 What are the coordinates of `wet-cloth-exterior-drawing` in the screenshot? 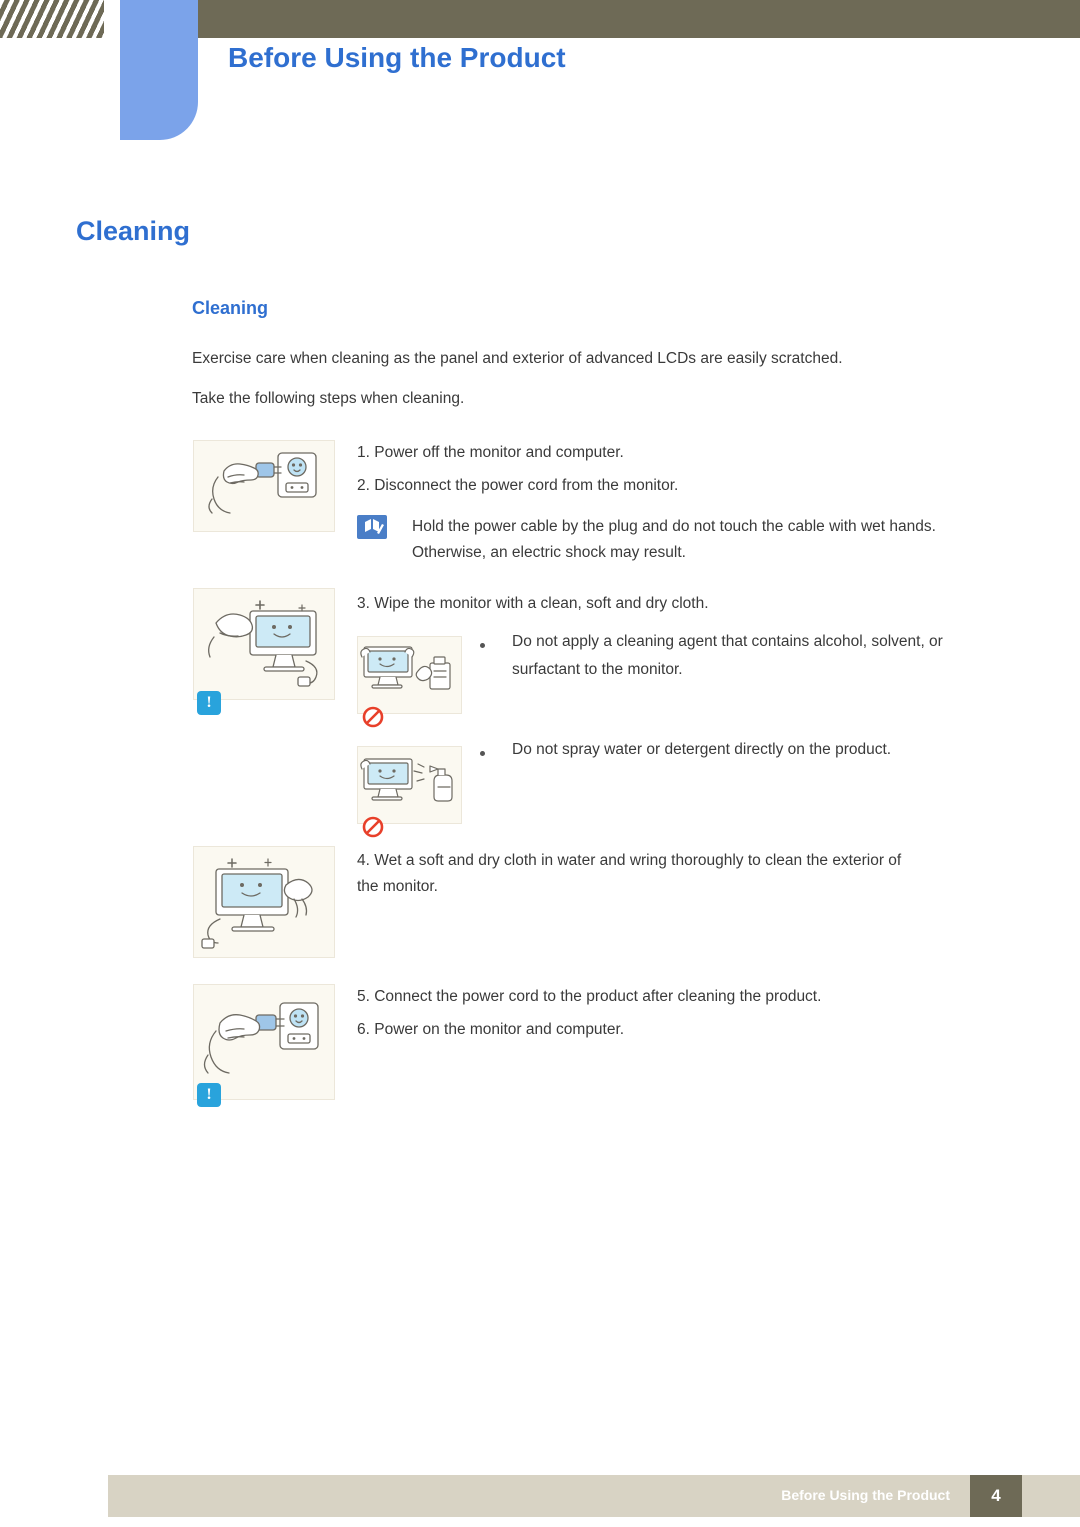 It's located at (257, 903).